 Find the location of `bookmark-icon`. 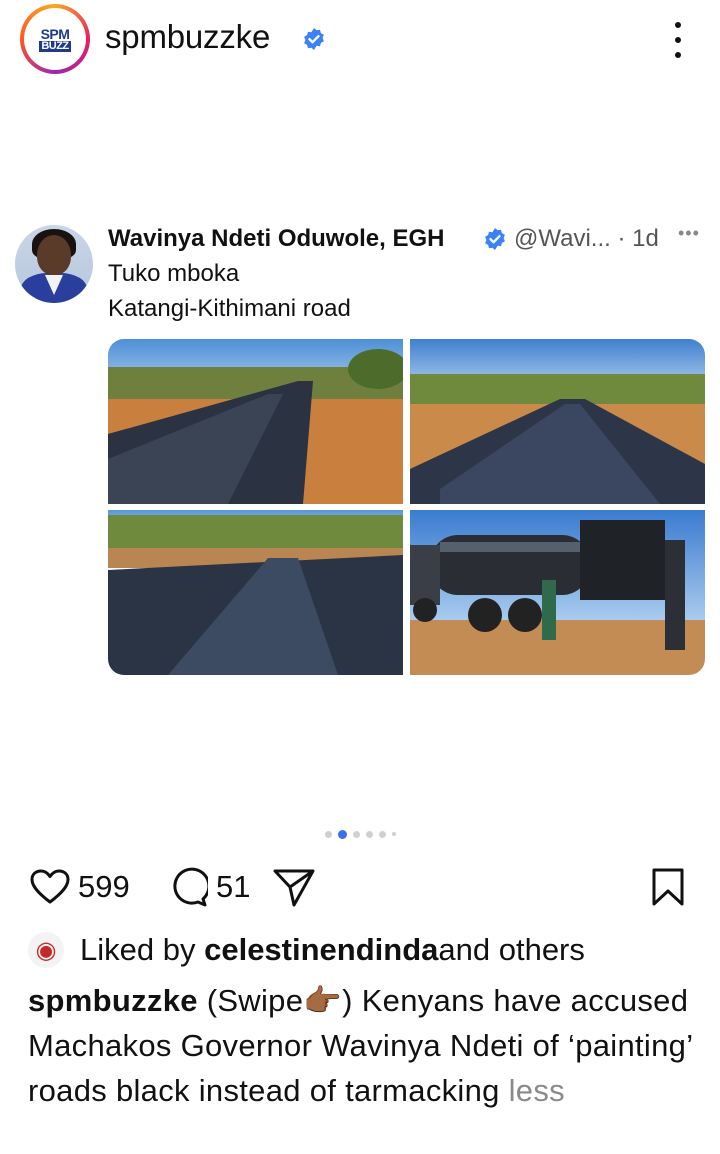

bookmark-icon is located at coordinates (668, 887).